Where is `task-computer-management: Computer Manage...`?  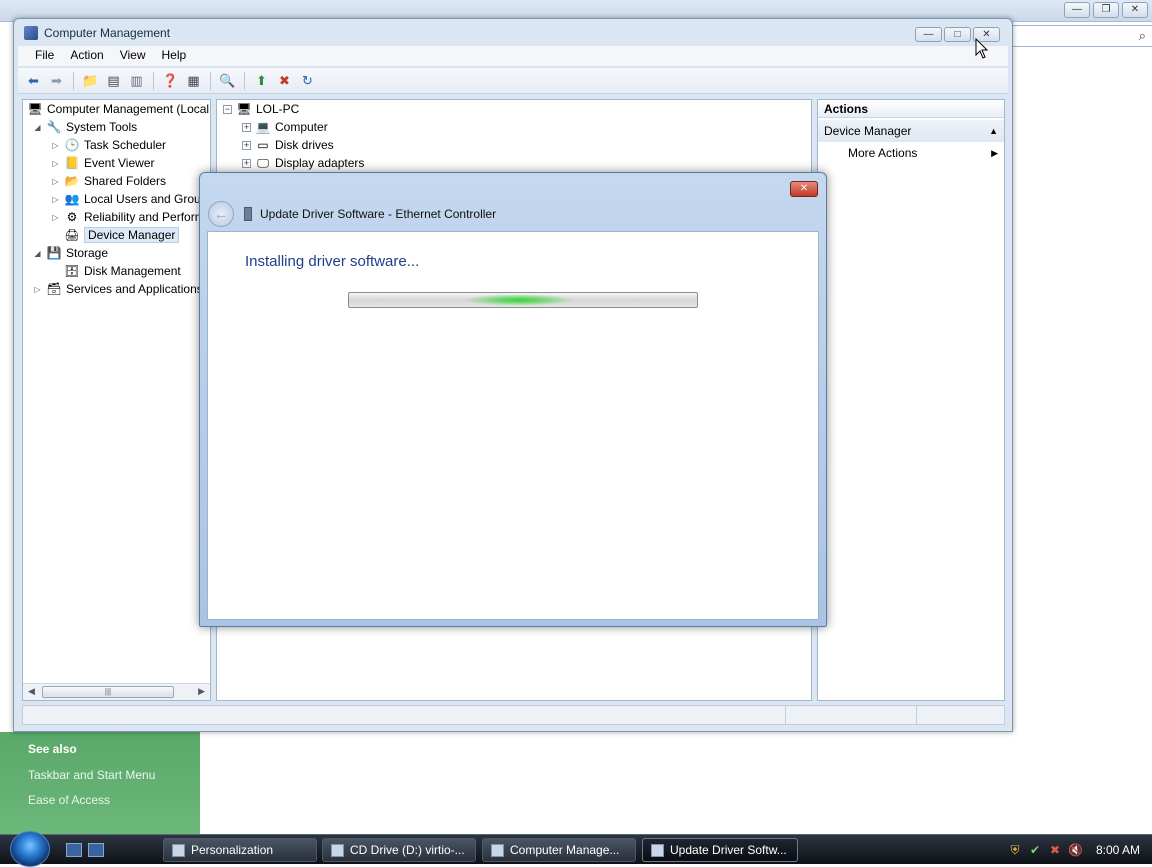
task-computer-management: Computer Manage... is located at coordinates (559, 850).